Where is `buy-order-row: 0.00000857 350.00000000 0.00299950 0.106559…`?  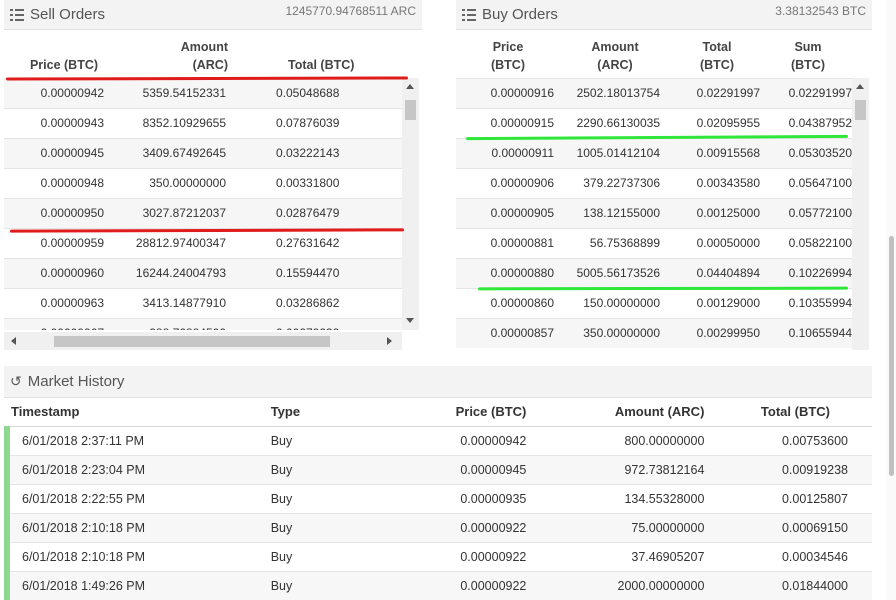 buy-order-row: 0.00000857 350.00000000 0.00299950 0.106559… is located at coordinates (654, 332).